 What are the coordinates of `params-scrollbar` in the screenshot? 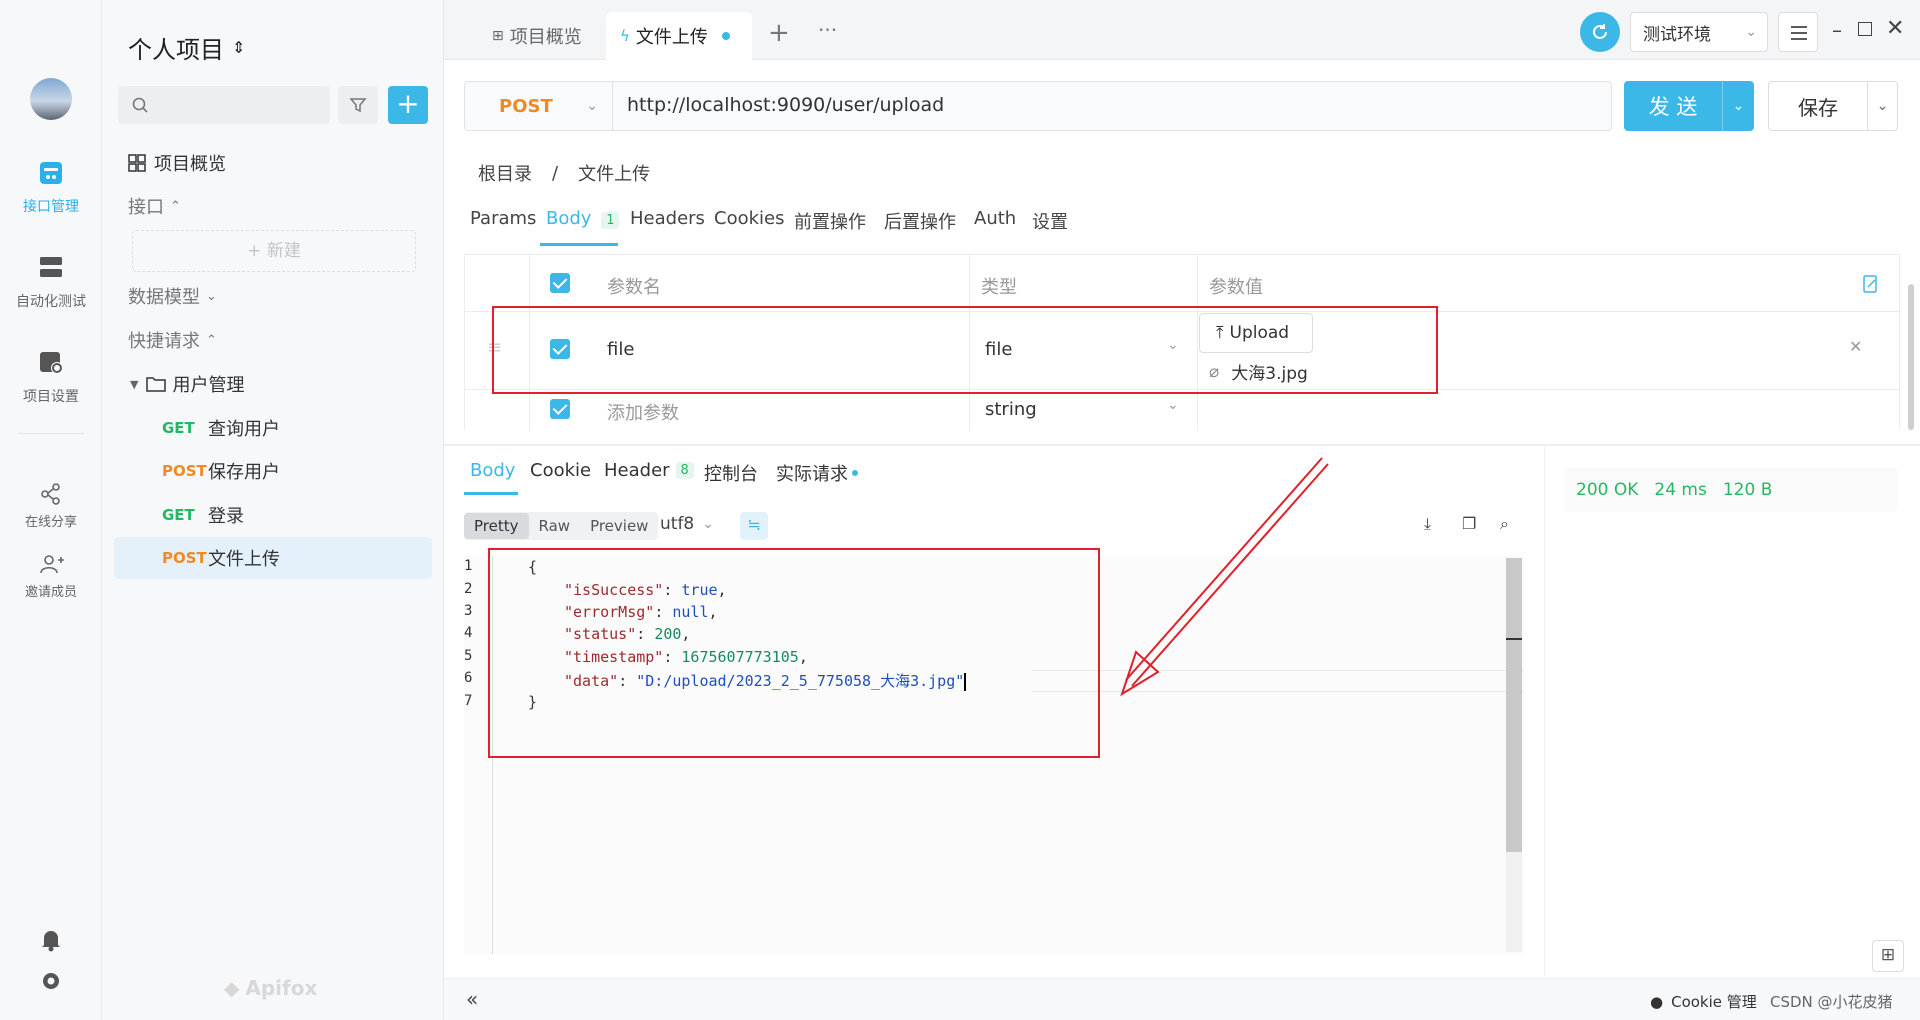 It's located at (1911, 357).